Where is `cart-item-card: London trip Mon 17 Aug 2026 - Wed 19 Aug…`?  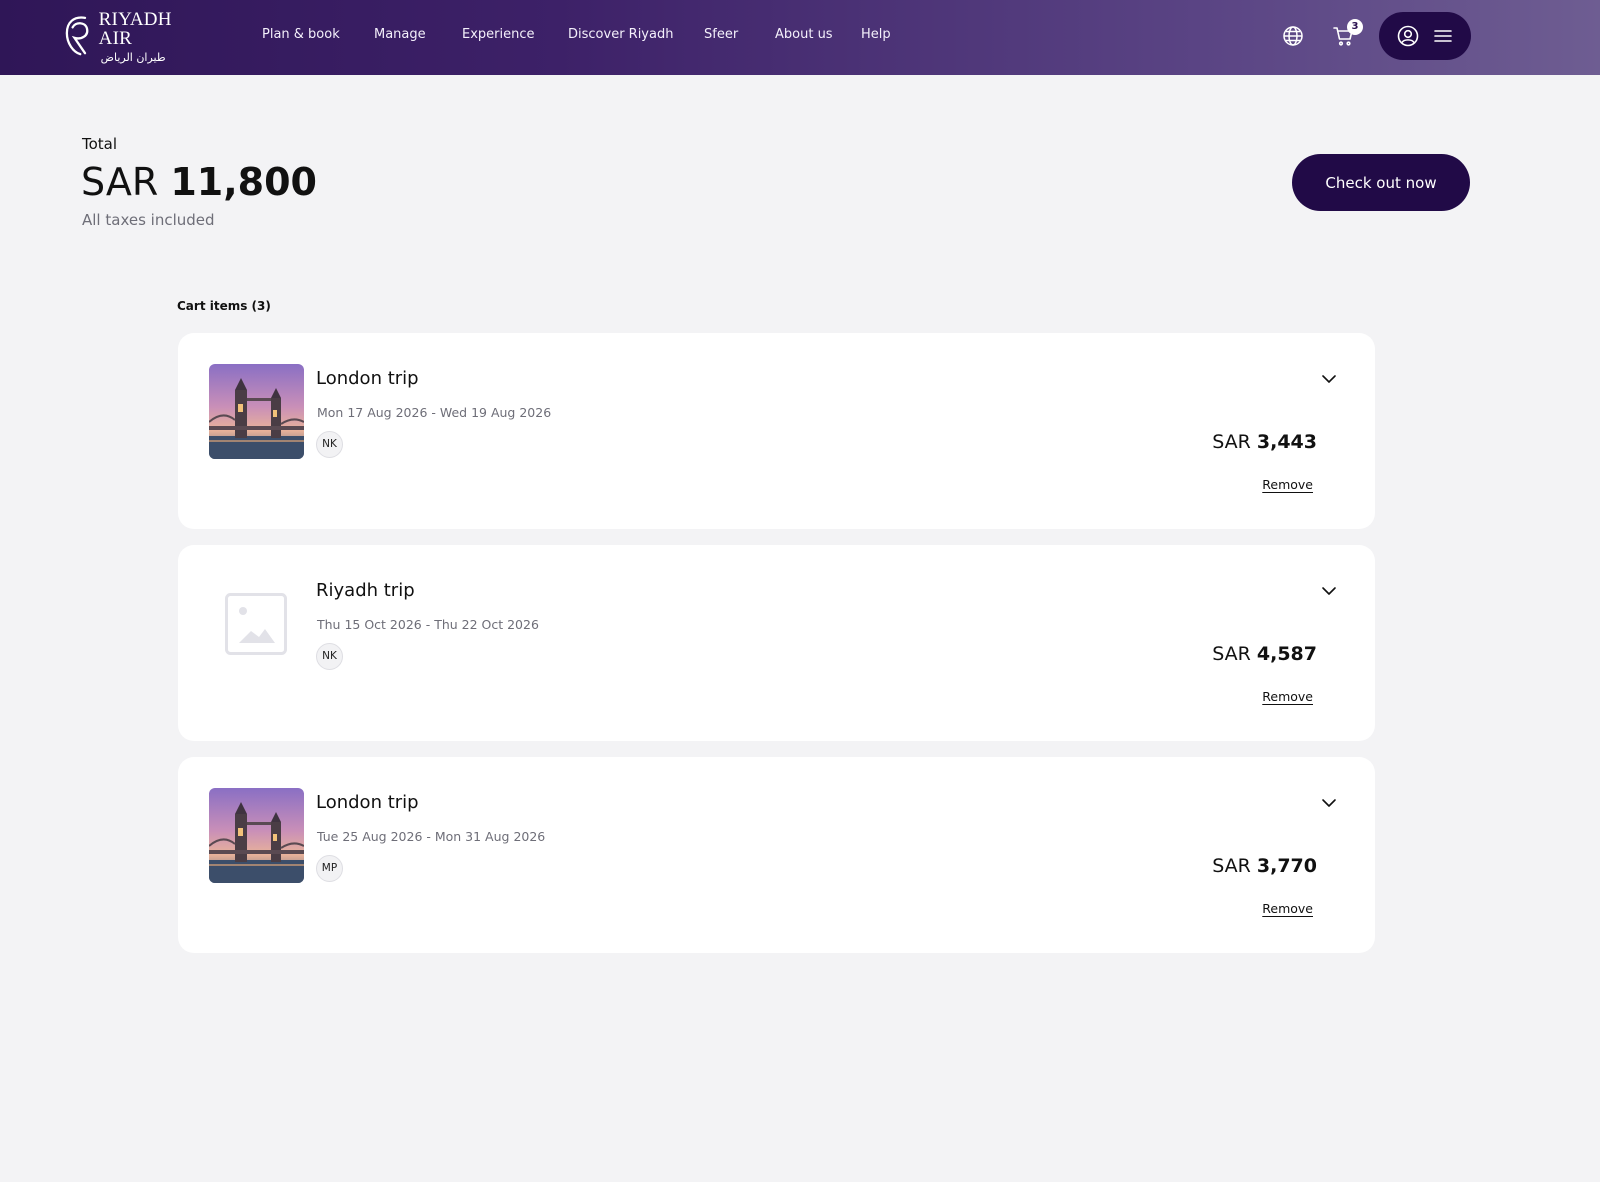 cart-item-card: London trip Mon 17 Aug 2026 - Wed 19 Aug… is located at coordinates (776, 431).